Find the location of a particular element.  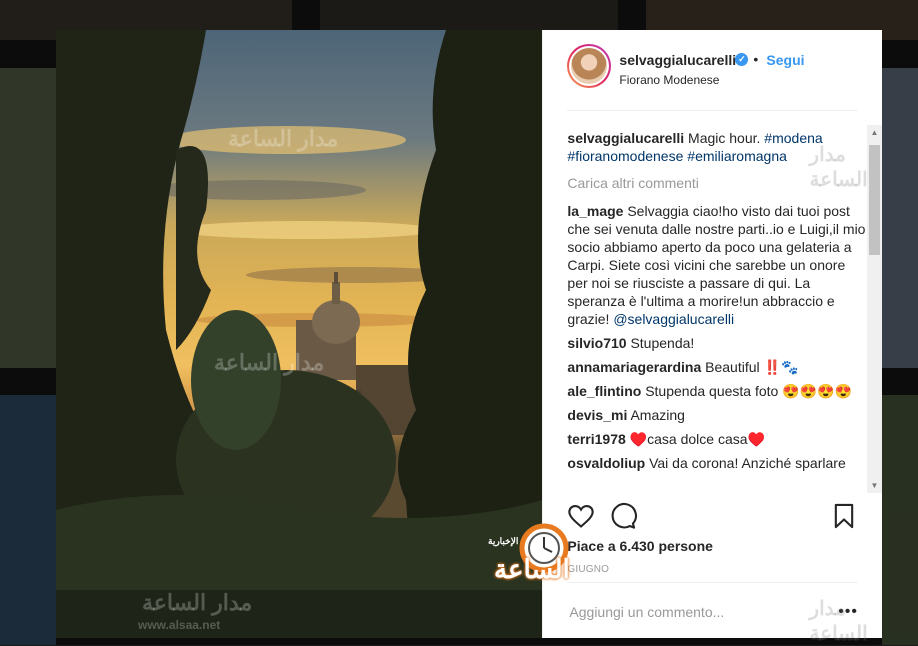

comment-username: terri1978 is located at coordinates (596, 439).